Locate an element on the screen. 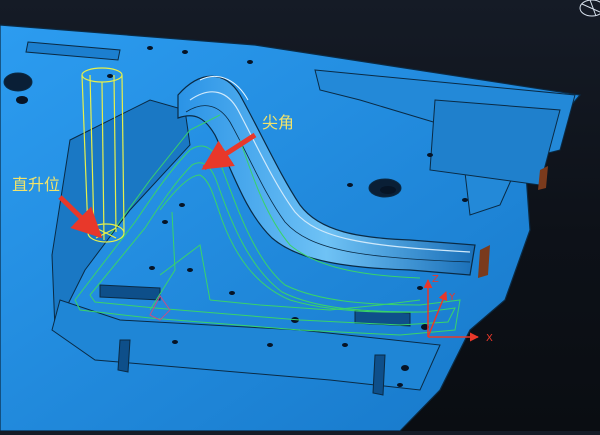 The width and height of the screenshot is (600, 435). view-cube-icon is located at coordinates (589, 8).